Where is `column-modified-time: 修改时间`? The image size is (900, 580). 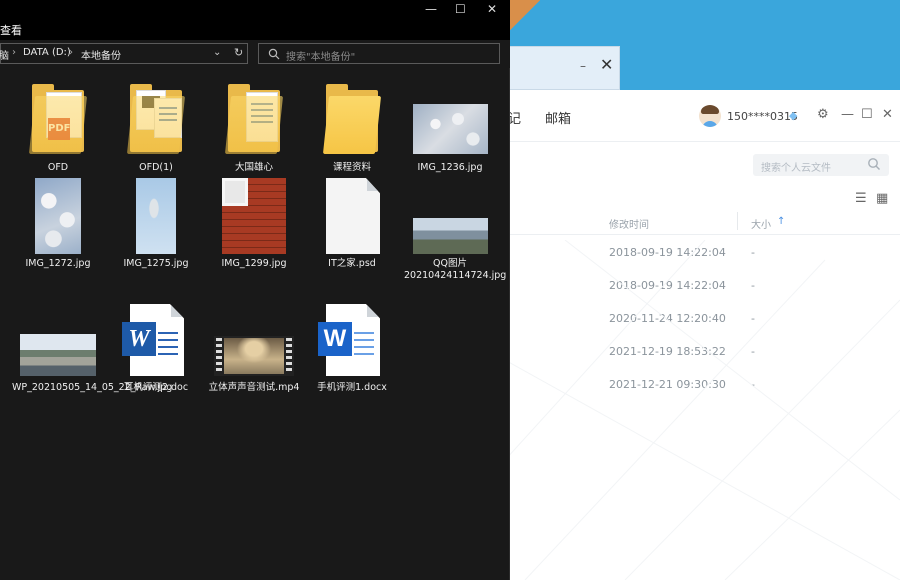 column-modified-time: 修改时间 is located at coordinates (629, 223).